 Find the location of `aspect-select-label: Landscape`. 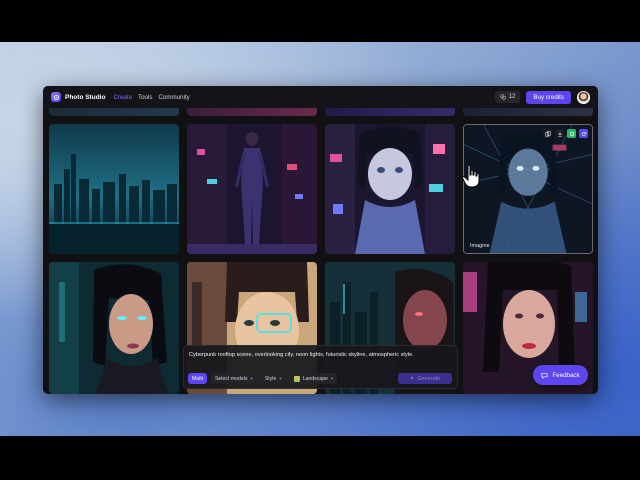

aspect-select-label: Landscape is located at coordinates (315, 378).